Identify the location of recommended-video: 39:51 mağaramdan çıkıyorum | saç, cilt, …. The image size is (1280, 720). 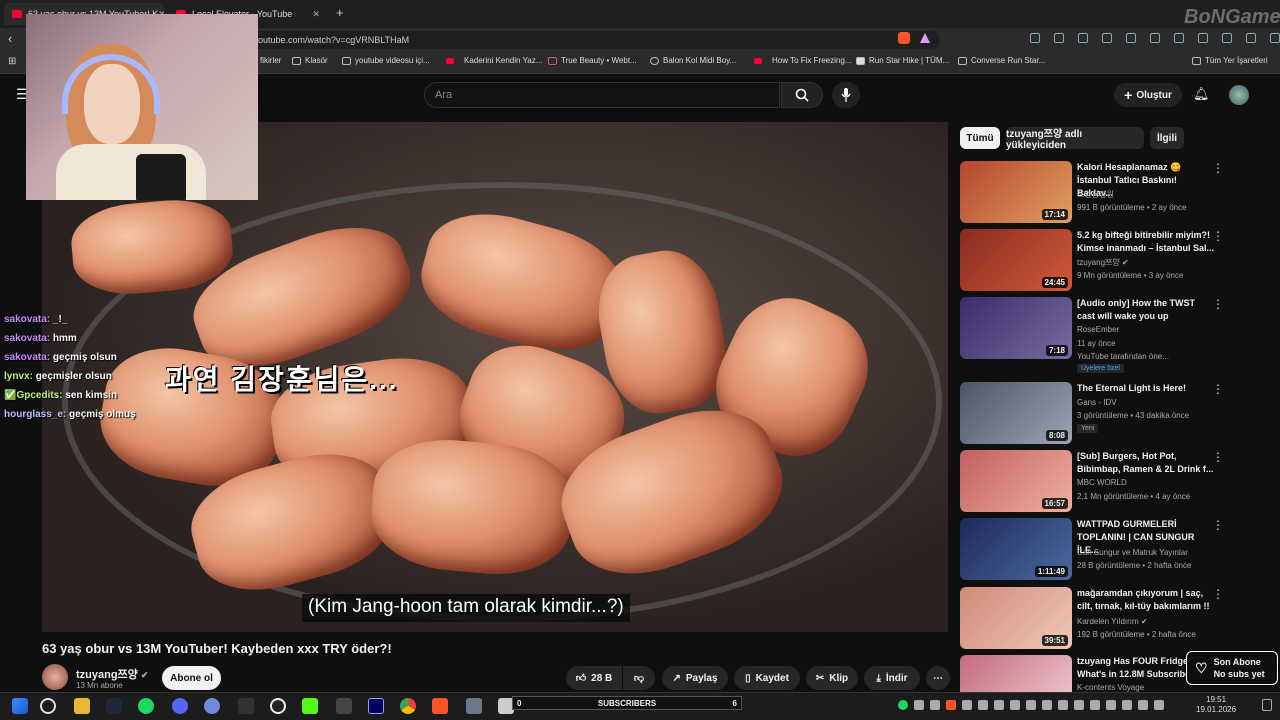
(1092, 619).